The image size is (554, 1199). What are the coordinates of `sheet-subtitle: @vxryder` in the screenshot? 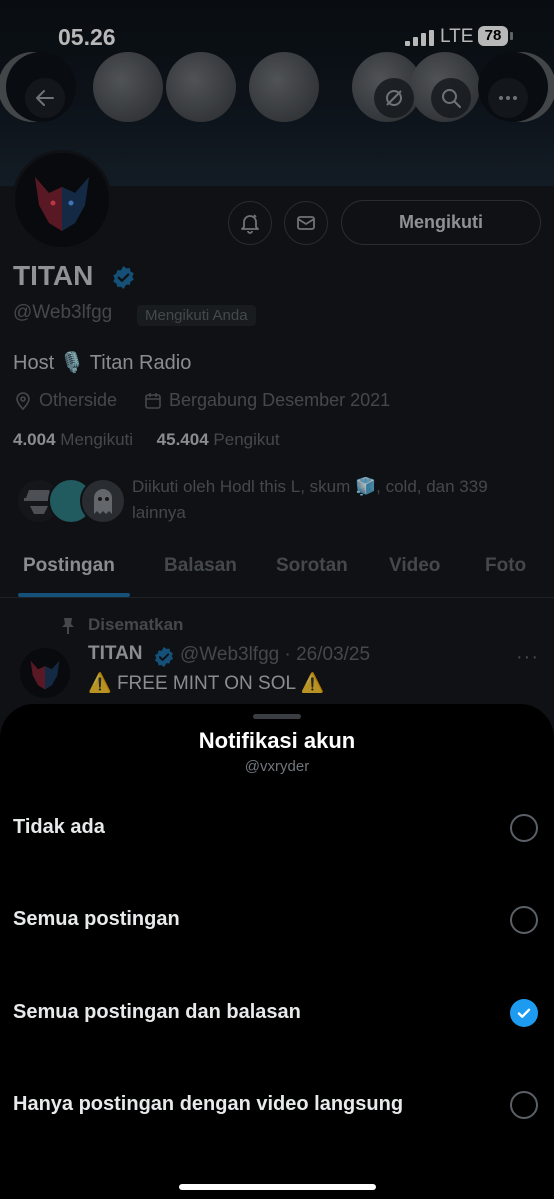 It's located at (277, 766).